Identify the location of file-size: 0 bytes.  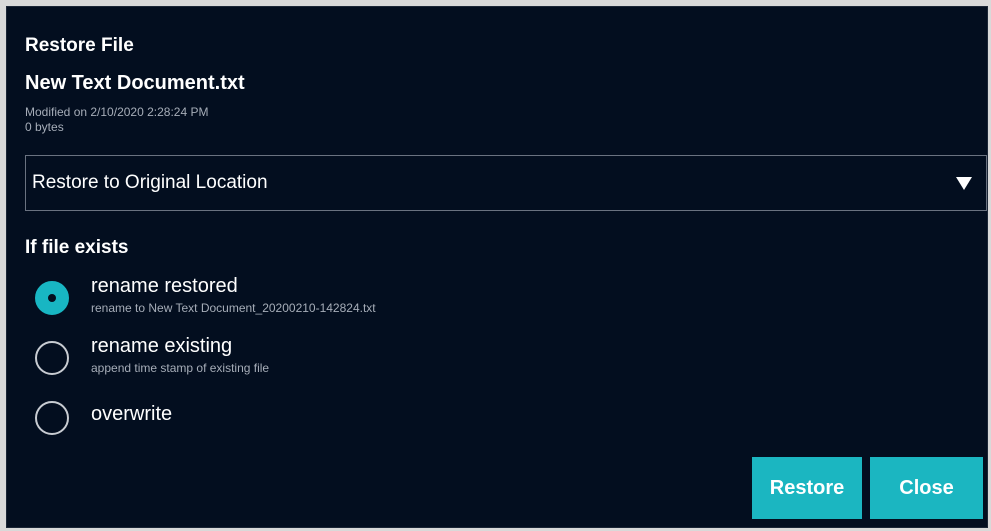
(44, 127).